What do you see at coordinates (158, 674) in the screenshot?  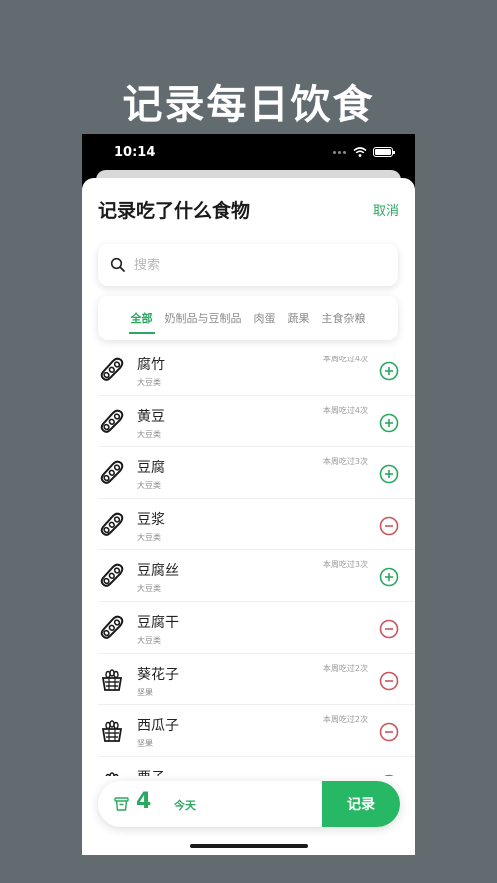 I see `food-name: 葵花子` at bounding box center [158, 674].